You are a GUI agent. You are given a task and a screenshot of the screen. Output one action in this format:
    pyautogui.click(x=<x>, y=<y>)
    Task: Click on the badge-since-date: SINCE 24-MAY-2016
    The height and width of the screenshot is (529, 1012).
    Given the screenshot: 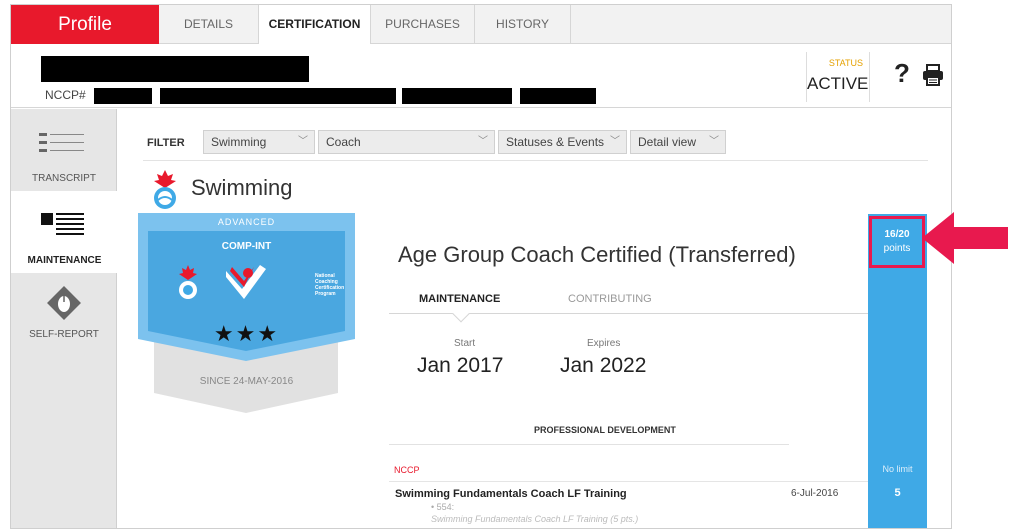 What is the action you would take?
    pyautogui.click(x=246, y=381)
    